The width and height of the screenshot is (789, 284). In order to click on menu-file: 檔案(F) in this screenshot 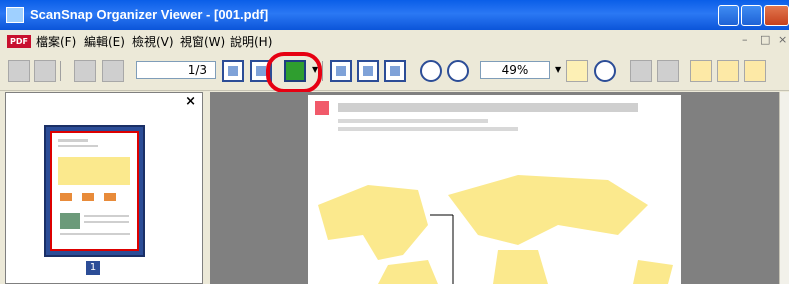, I will do `click(56, 41)`.